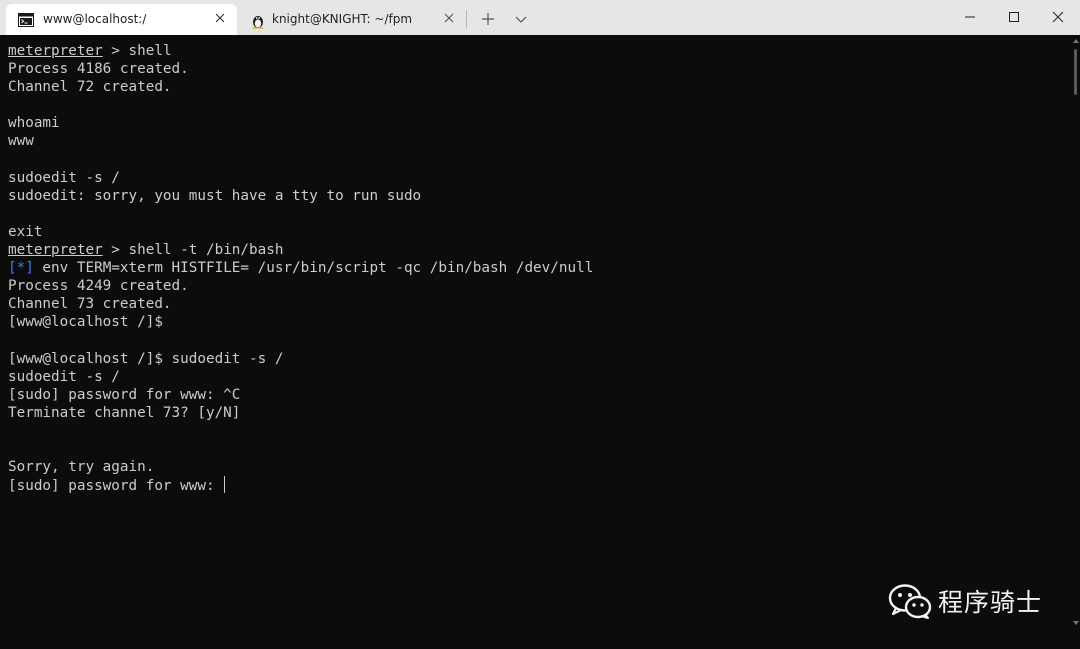 The image size is (1080, 649). What do you see at coordinates (81, 467) in the screenshot?
I see `terminal-text: Sorry, try again.` at bounding box center [81, 467].